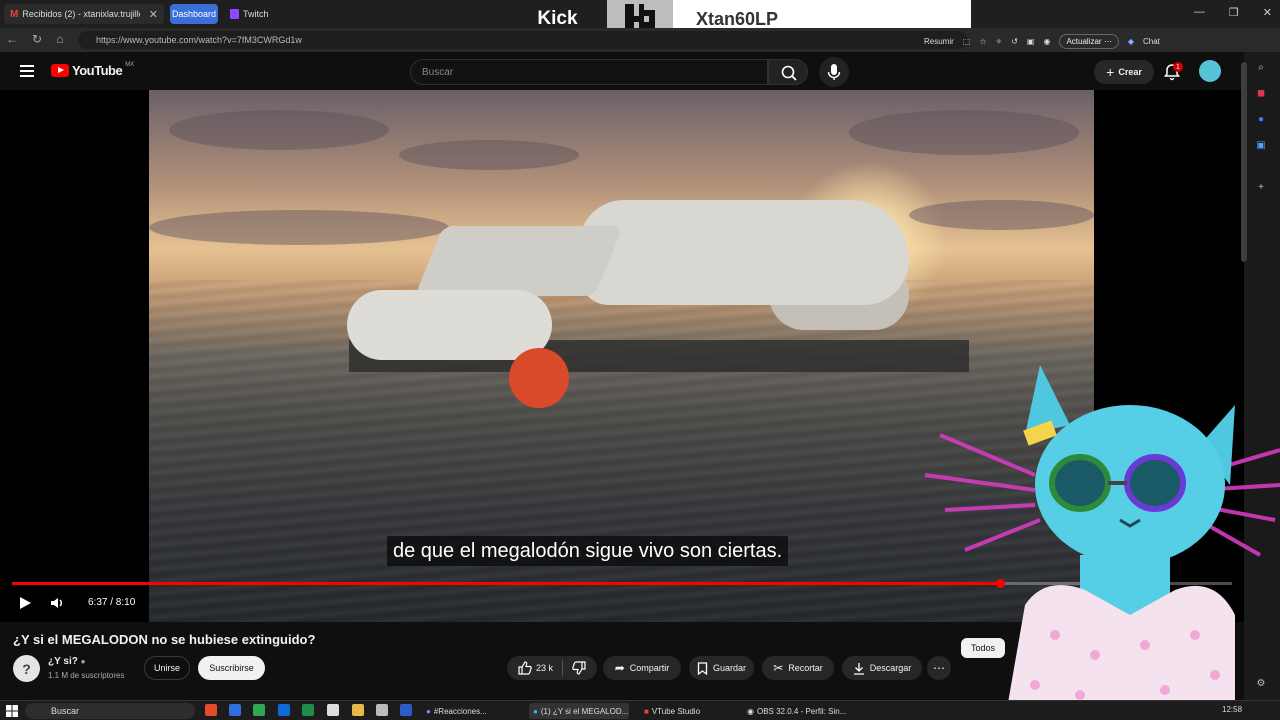 This screenshot has height=720, width=1280. Describe the element at coordinates (685, 711) in the screenshot. I see `taskbar-task-vtube: ■ VTube Studio` at that location.